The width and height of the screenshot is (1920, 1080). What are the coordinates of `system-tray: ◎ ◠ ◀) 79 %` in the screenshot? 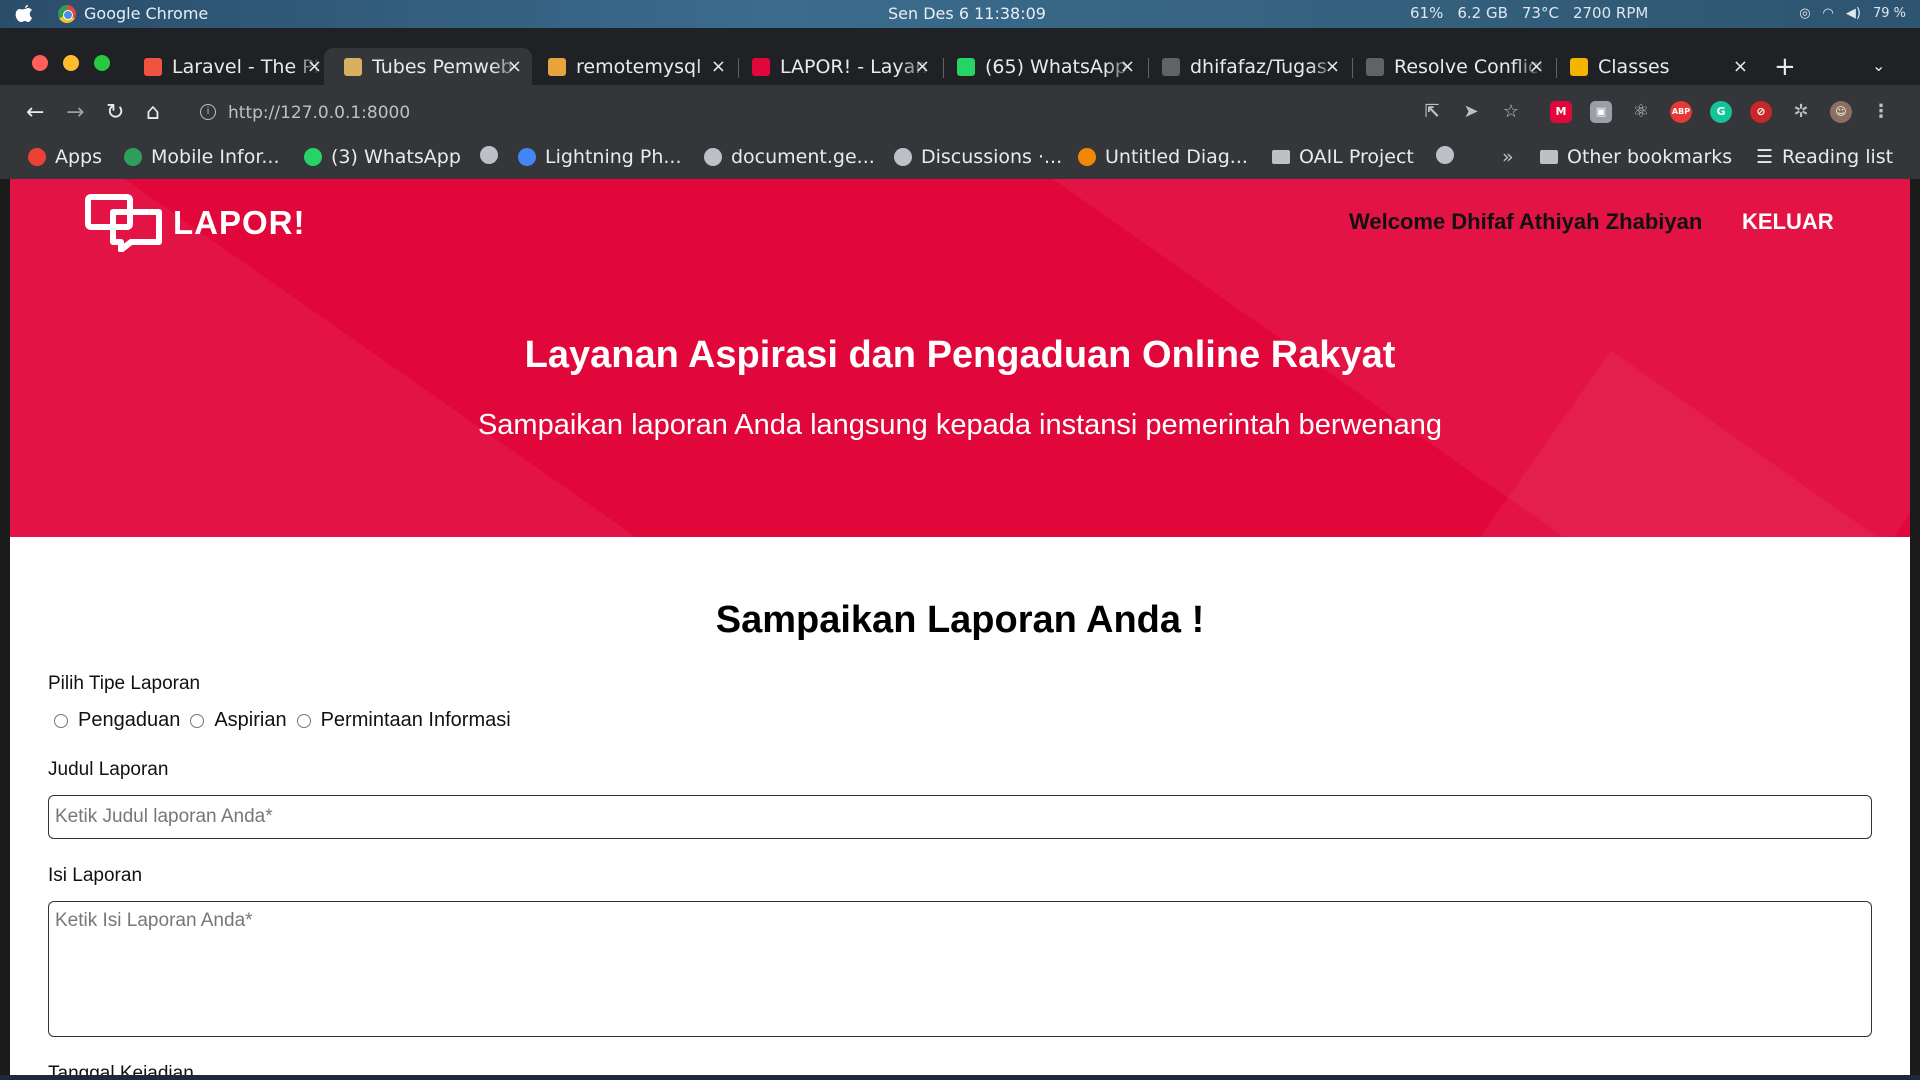 It's located at (1852, 13).